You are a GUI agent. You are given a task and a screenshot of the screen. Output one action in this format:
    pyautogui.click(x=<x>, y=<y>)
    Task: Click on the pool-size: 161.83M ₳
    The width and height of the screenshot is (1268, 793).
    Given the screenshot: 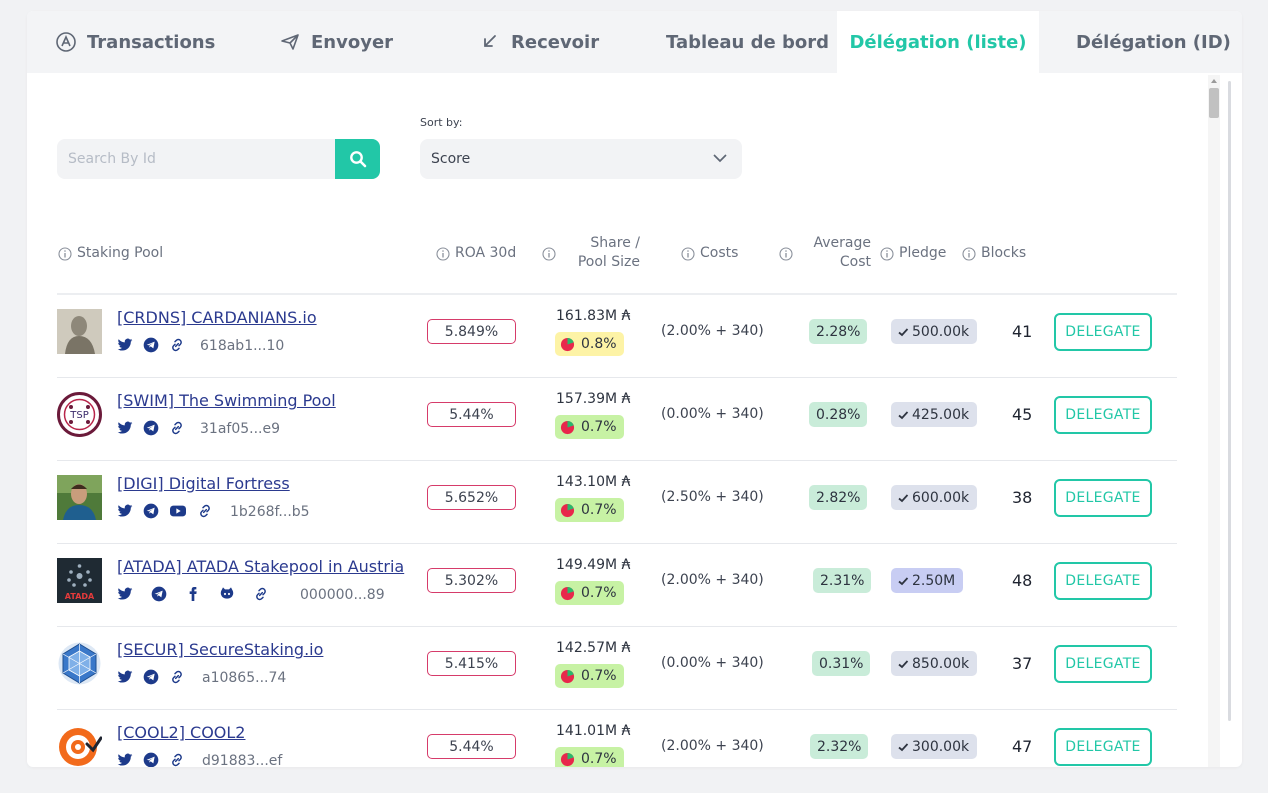 What is the action you would take?
    pyautogui.click(x=593, y=316)
    